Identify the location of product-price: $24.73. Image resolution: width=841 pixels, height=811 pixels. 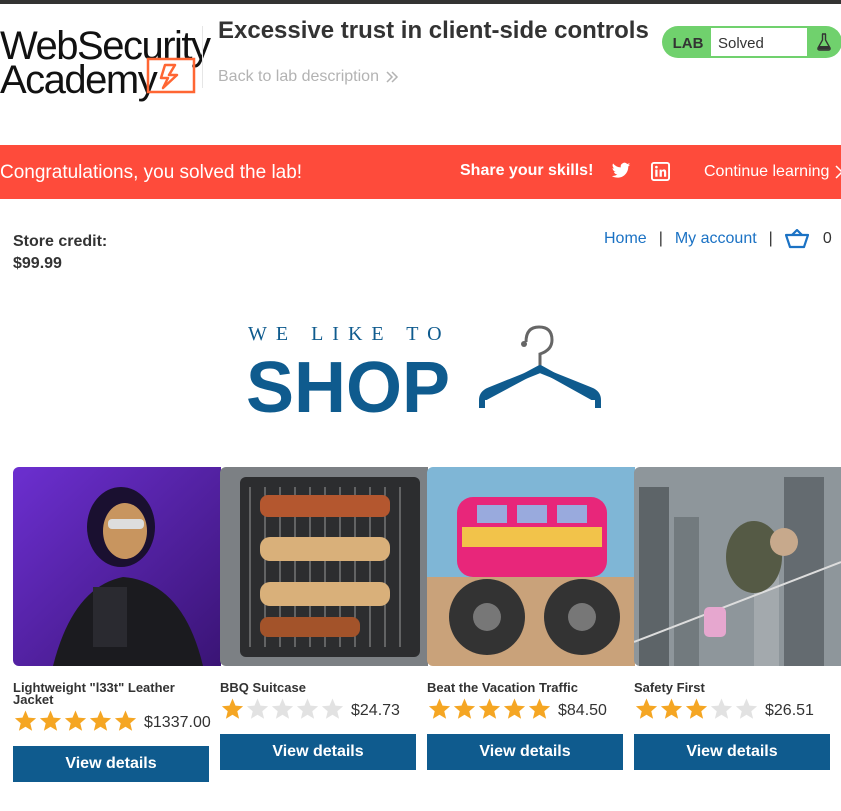
(375, 710).